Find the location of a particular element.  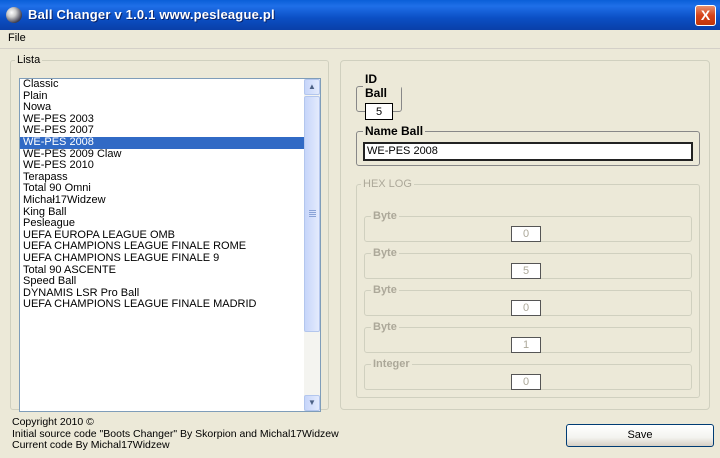

list-item: Speed Ball is located at coordinates (162, 281).